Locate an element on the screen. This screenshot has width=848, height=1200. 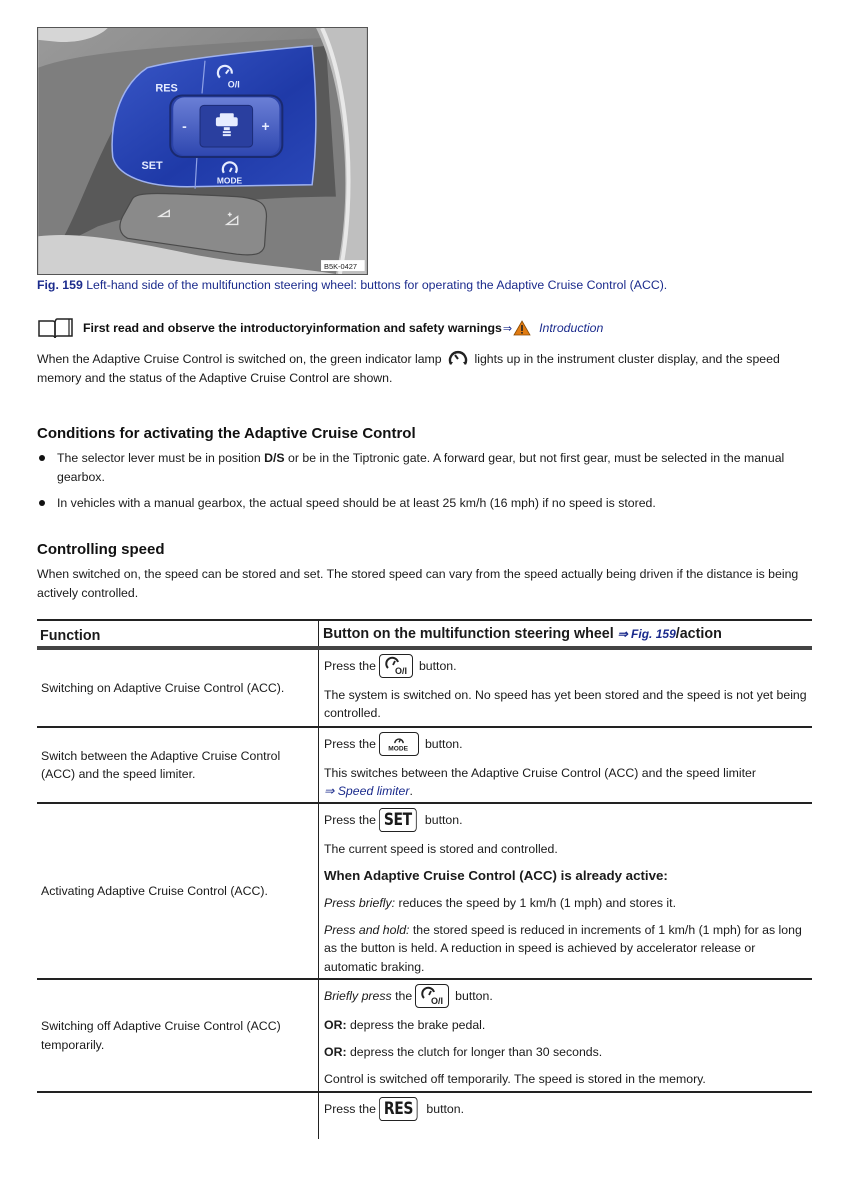
or-text: depress the brake pedal. is located at coordinates (416, 1024).